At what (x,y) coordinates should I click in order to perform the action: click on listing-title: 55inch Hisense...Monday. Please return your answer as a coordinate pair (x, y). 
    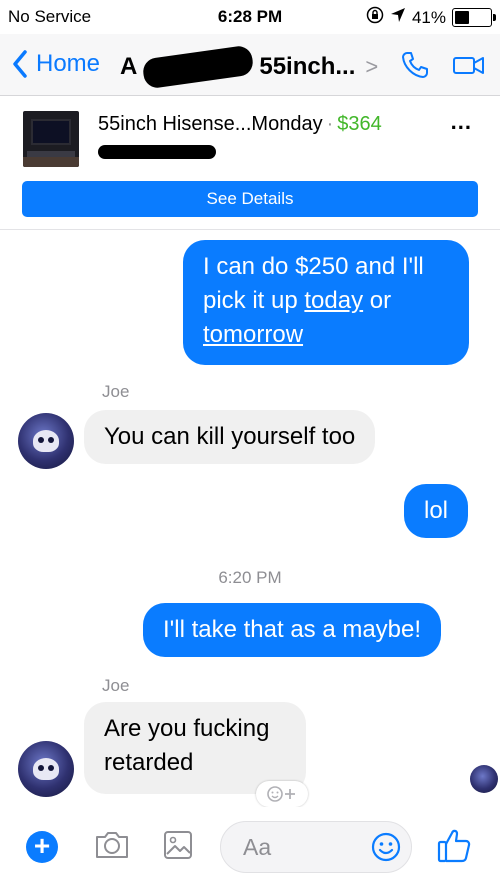
    Looking at the image, I should click on (210, 124).